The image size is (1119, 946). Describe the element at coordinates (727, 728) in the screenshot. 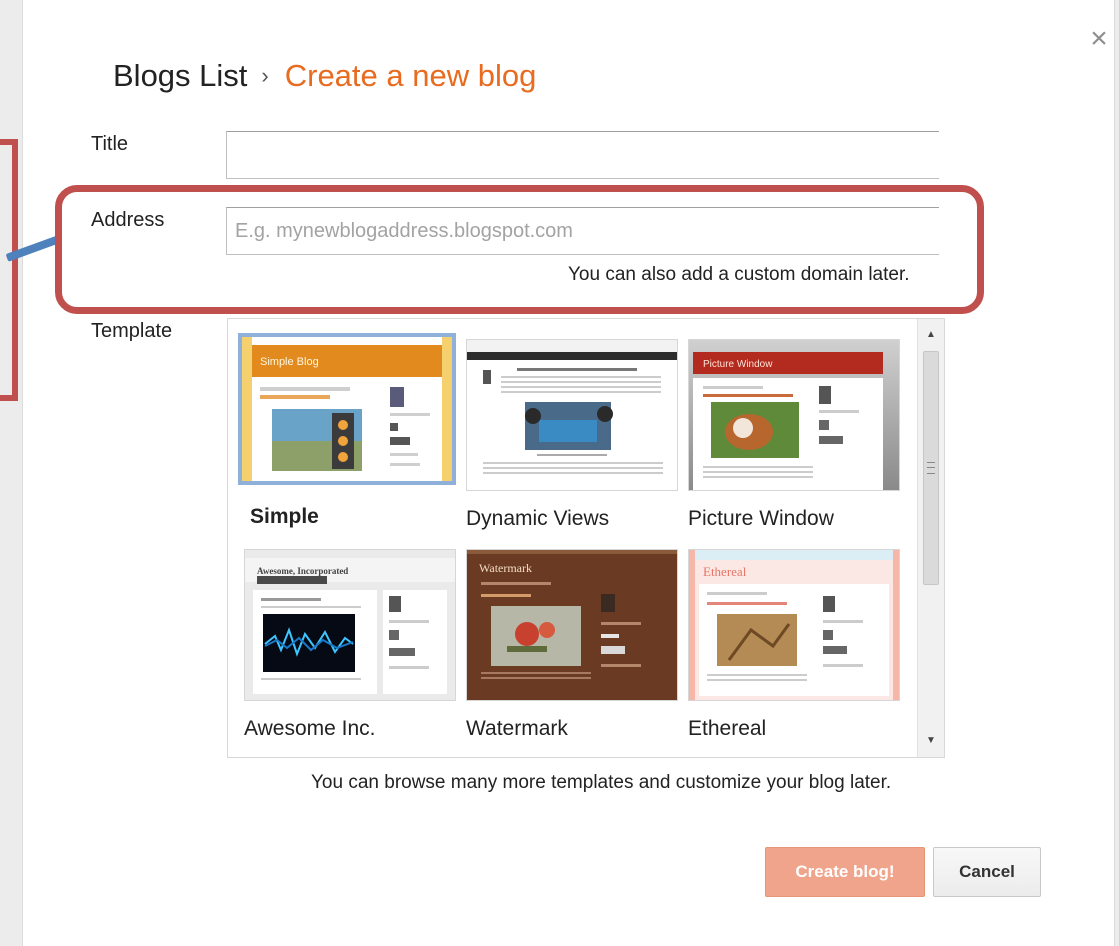

I see `template-ethereal-name: Ethereal` at that location.